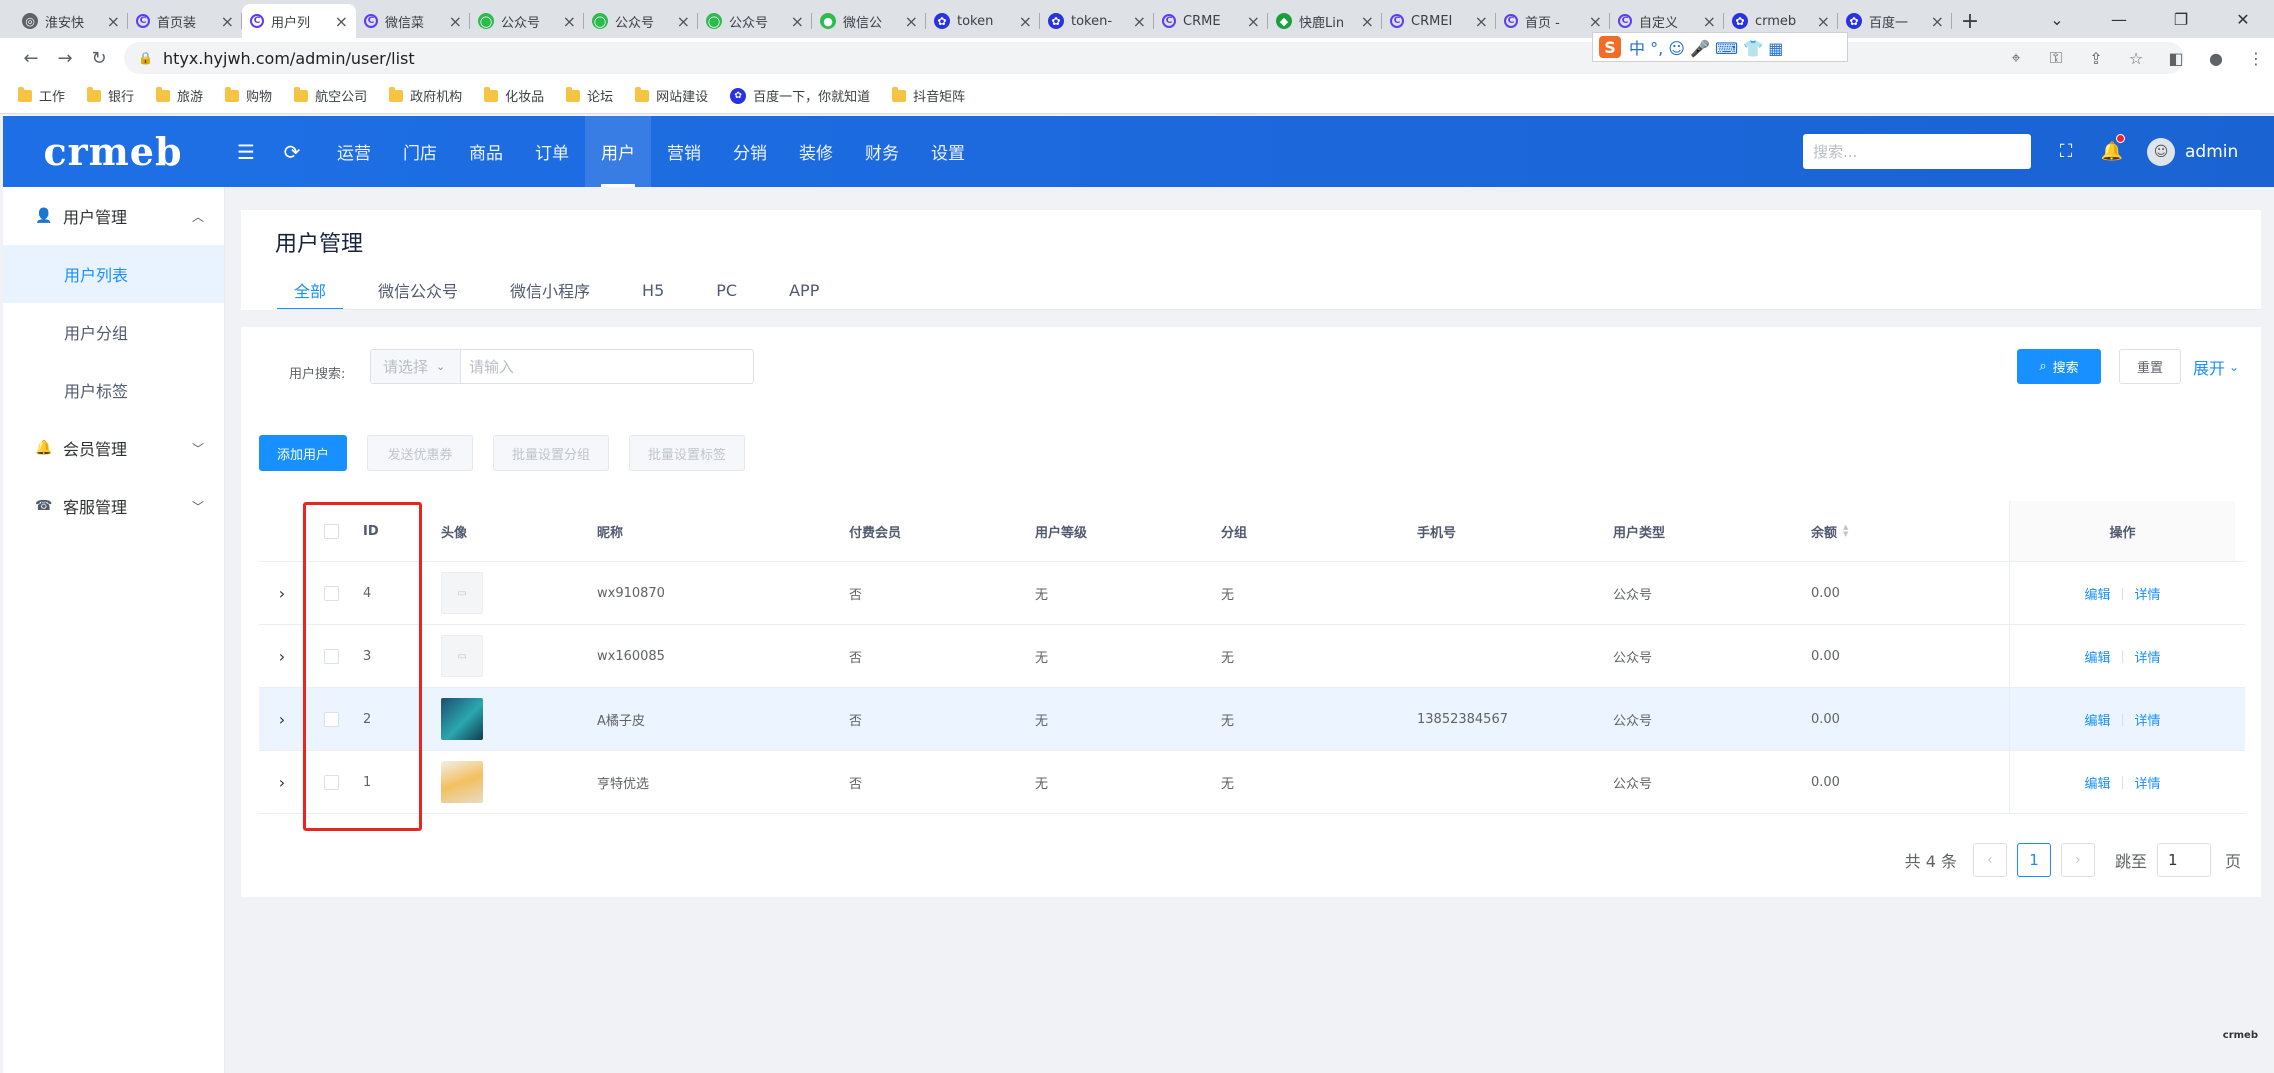  Describe the element at coordinates (2136, 58) in the screenshot. I see `bookmark-star-icon: ☆` at that location.